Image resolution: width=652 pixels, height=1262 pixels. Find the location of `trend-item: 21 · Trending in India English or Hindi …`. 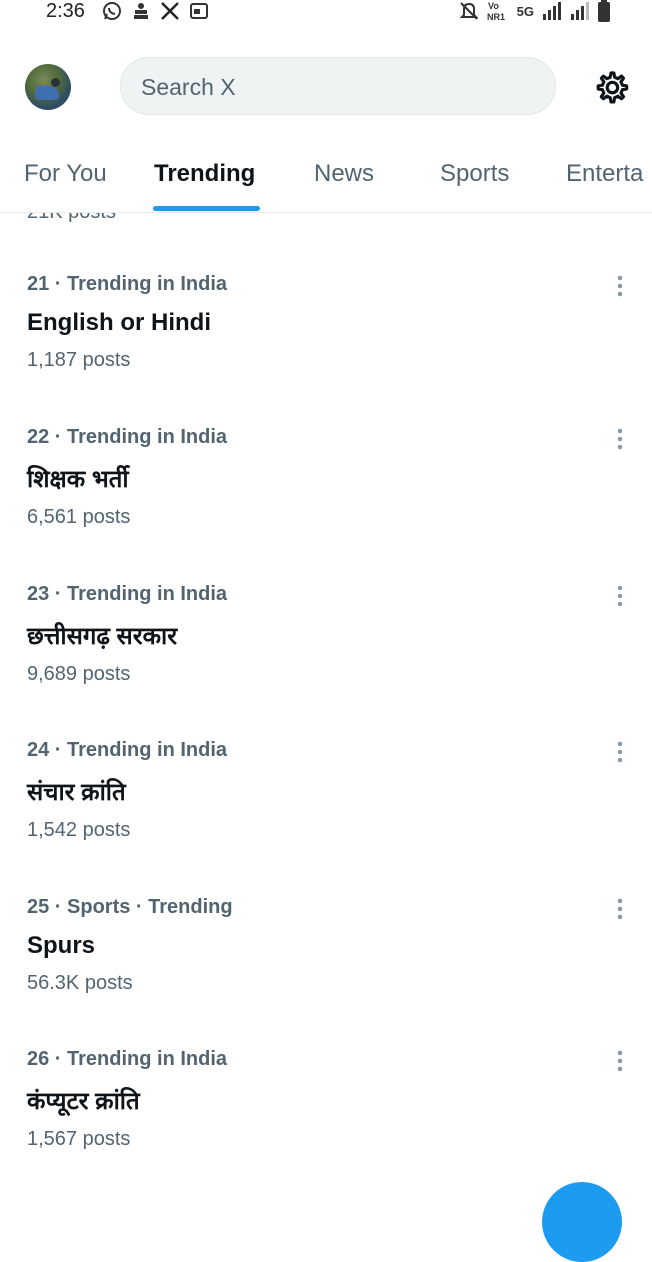

trend-item: 21 · Trending in India English or Hindi … is located at coordinates (326, 351).